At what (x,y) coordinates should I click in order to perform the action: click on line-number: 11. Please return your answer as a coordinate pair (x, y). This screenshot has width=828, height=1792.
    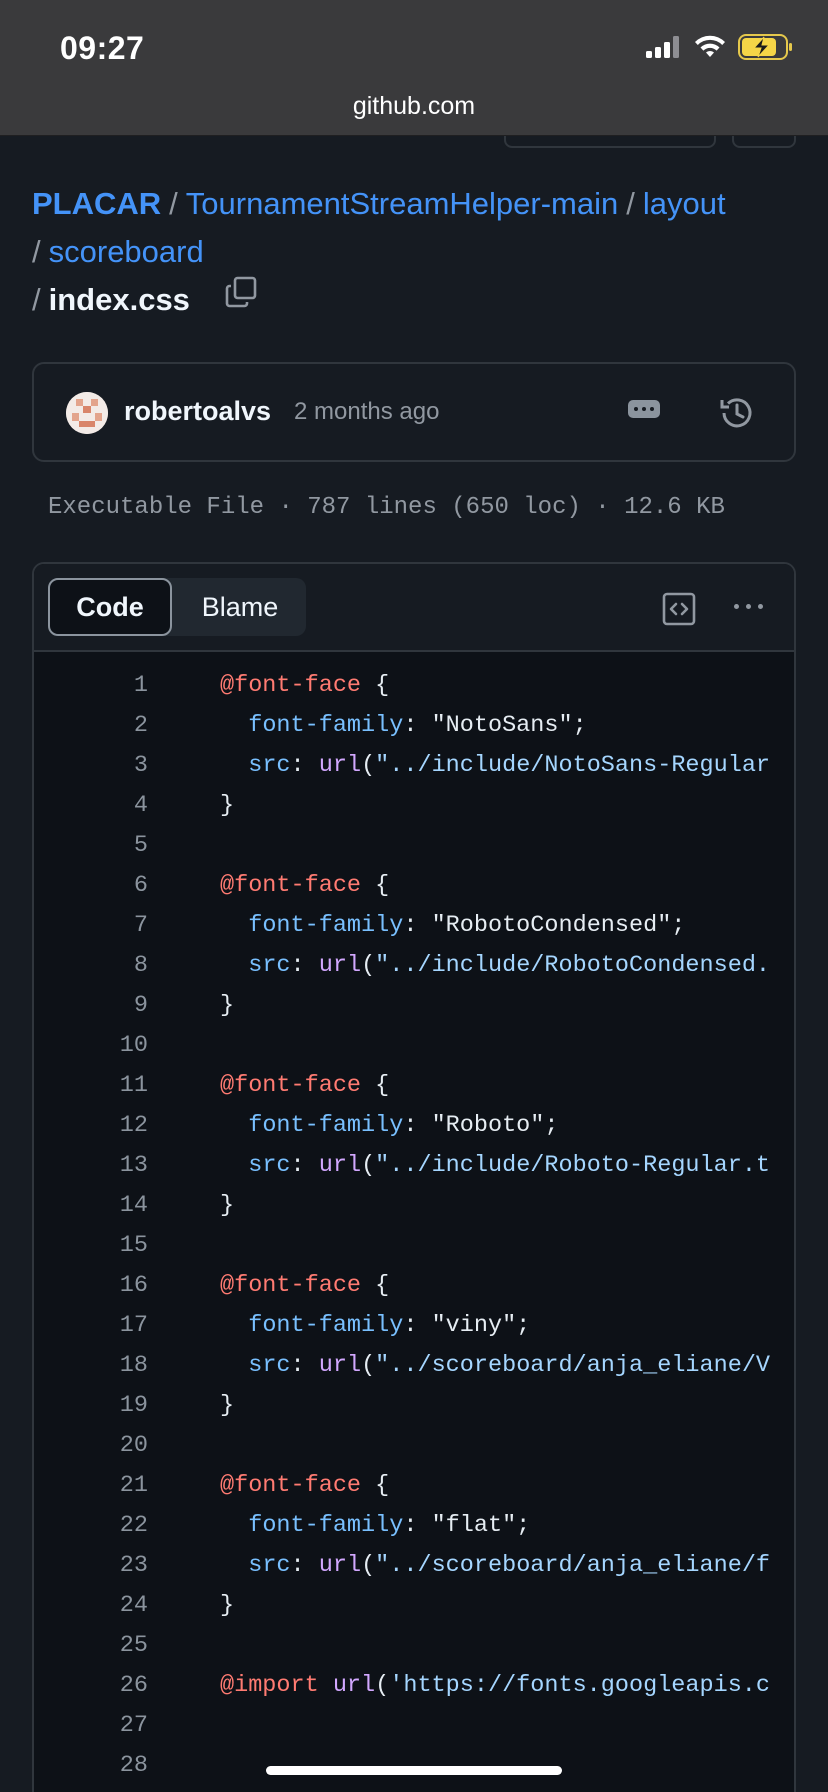
    Looking at the image, I should click on (91, 1086).